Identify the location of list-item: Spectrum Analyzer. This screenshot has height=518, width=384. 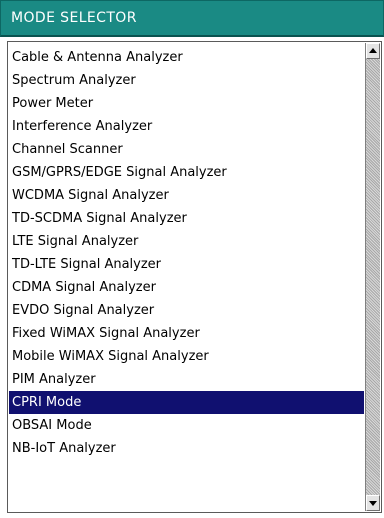
(186, 80).